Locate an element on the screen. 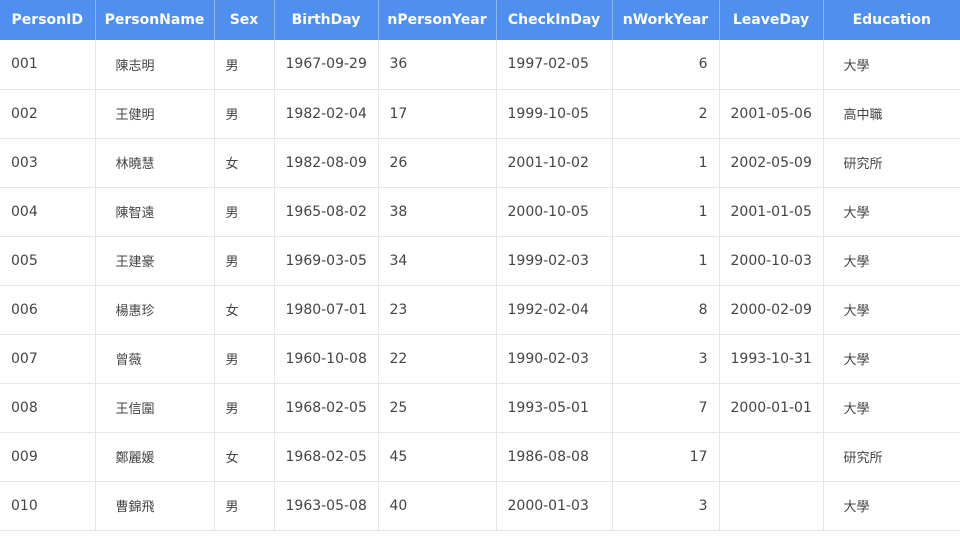 This screenshot has width=960, height=540. cell-nworkyear: 17 is located at coordinates (666, 457).